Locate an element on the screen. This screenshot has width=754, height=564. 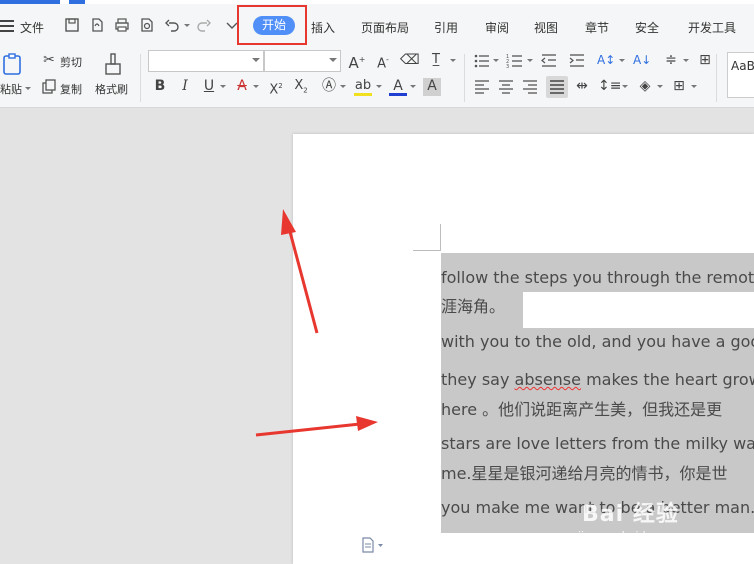
show-hide-marks-icon: ⊞ is located at coordinates (705, 61).